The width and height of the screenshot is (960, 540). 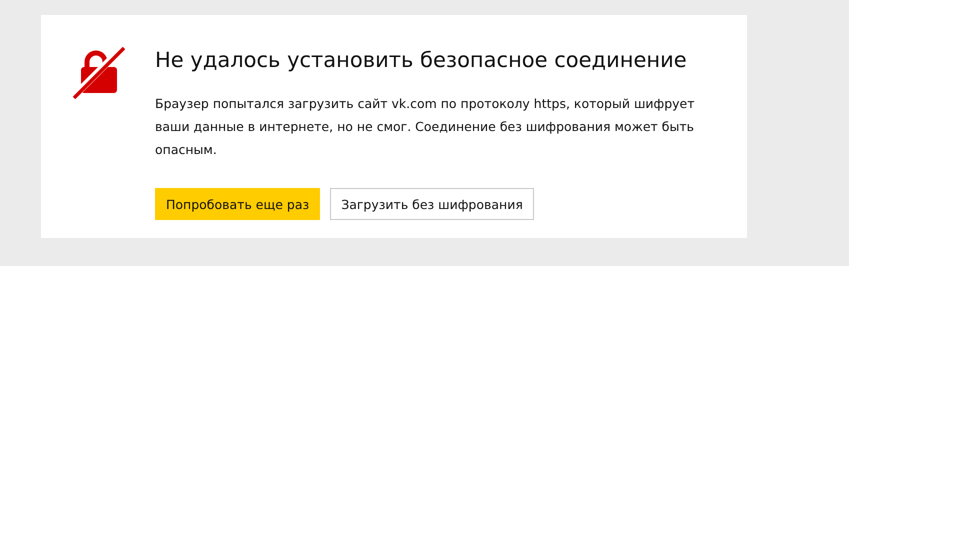 I want to click on error-title: Не удалось установить безопасное соединение, so click(x=421, y=60).